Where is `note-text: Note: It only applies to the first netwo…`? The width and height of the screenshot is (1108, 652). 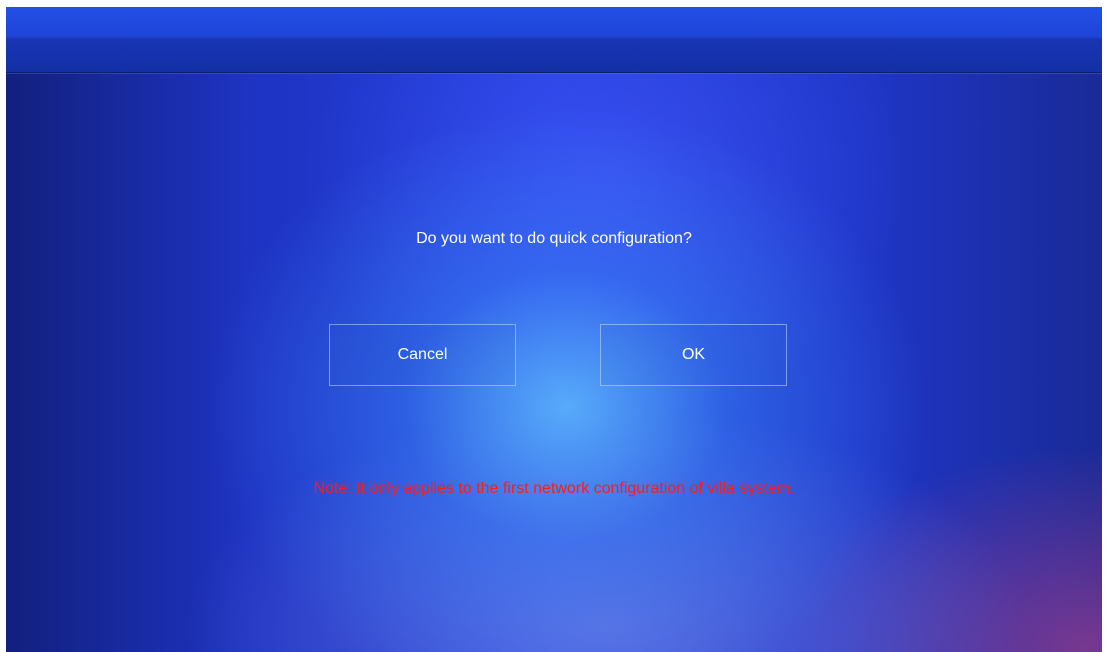 note-text: Note: It only applies to the first netwo… is located at coordinates (554, 488).